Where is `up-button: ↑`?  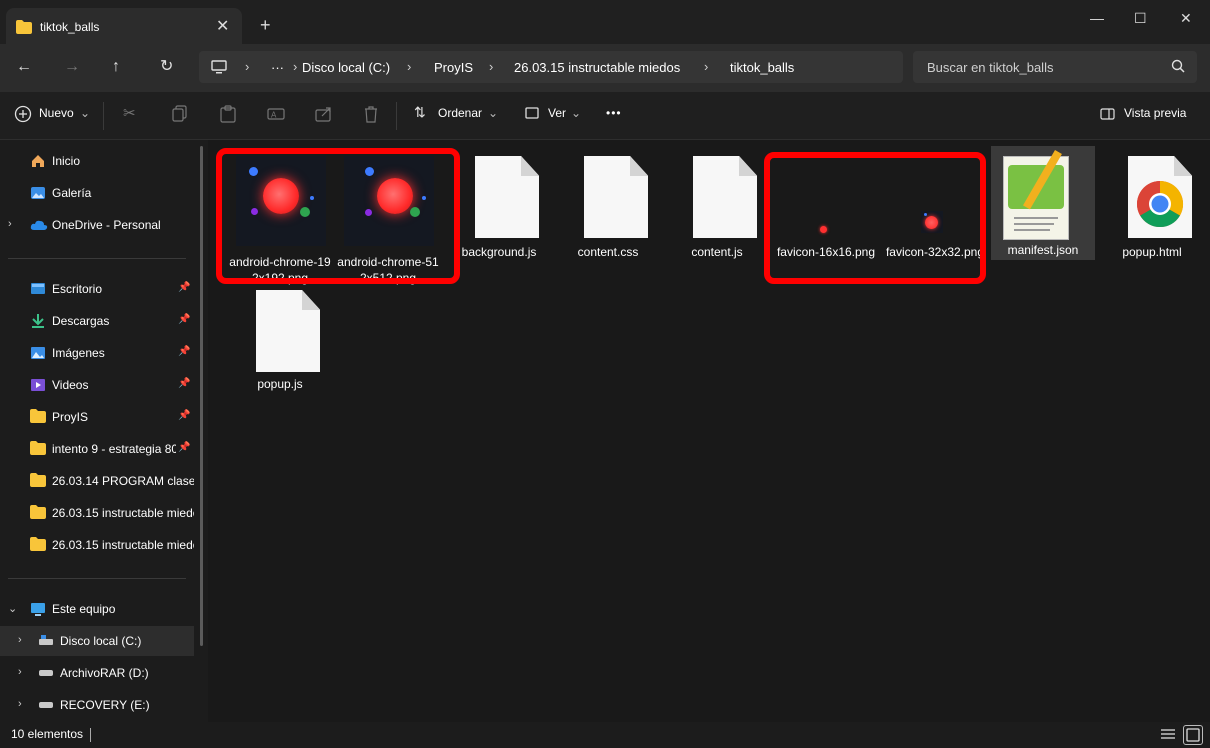
up-button: ↑ is located at coordinates (116, 67).